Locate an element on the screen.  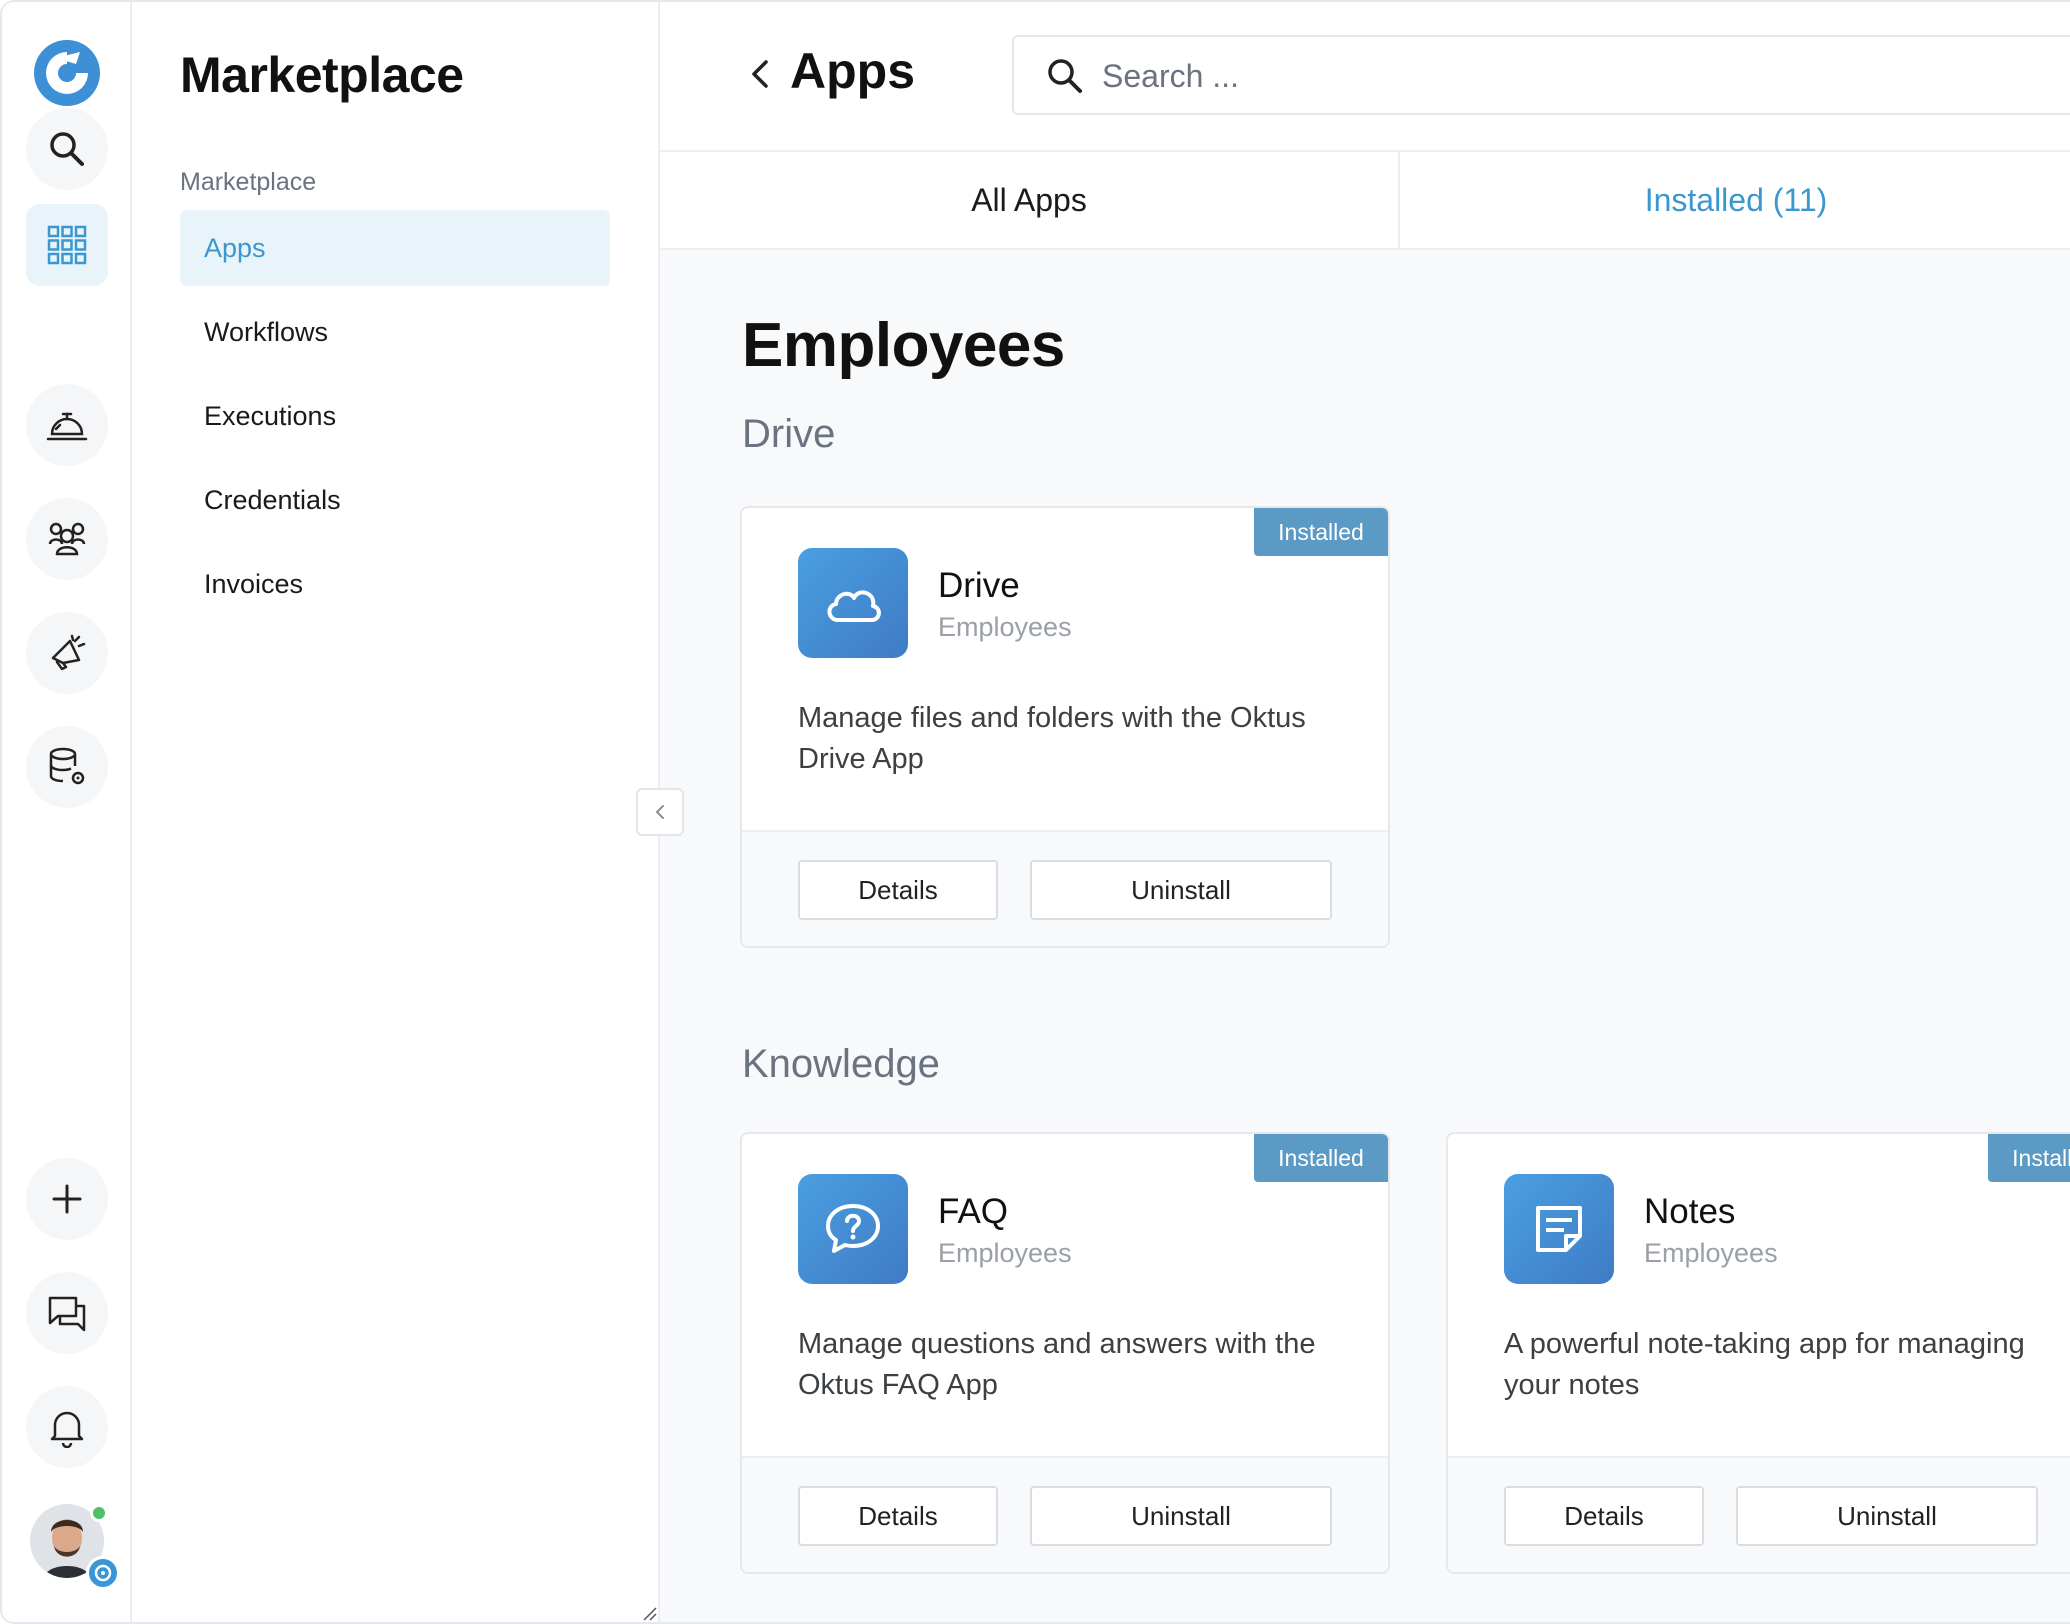
rail-team-button is located at coordinates (67, 539).